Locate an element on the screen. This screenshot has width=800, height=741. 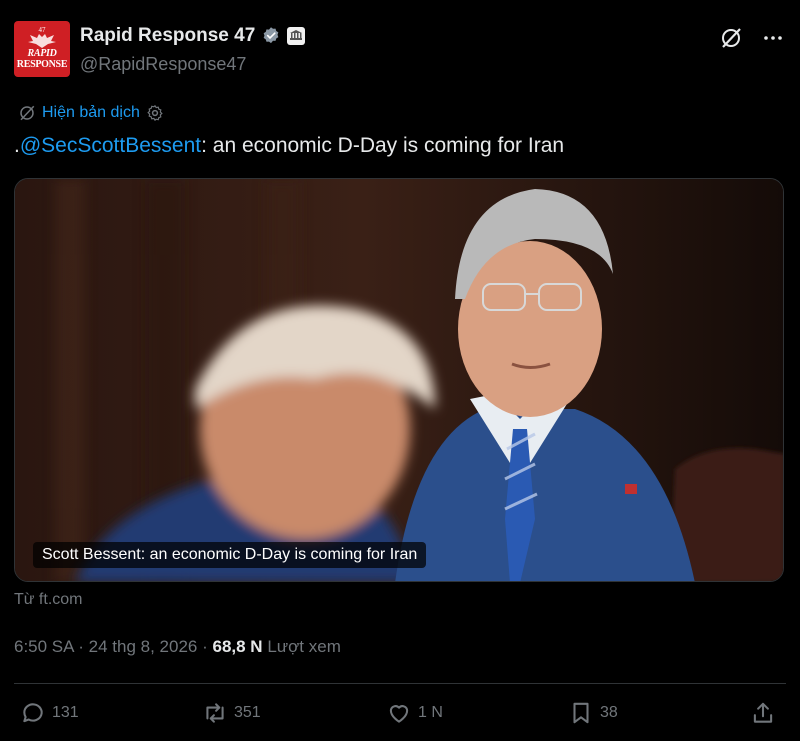
reply-button: 131 is located at coordinates (49, 713).